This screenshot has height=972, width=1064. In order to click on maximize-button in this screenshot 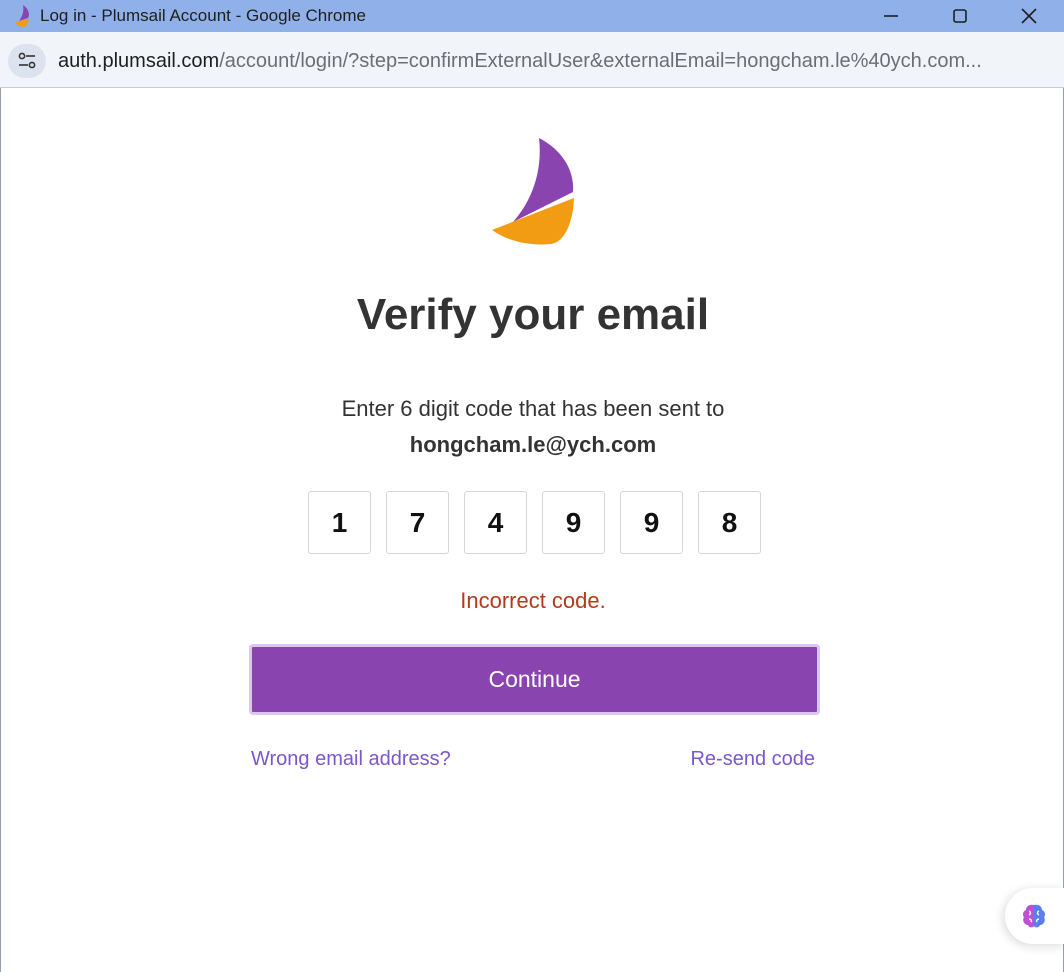, I will do `click(960, 16)`.